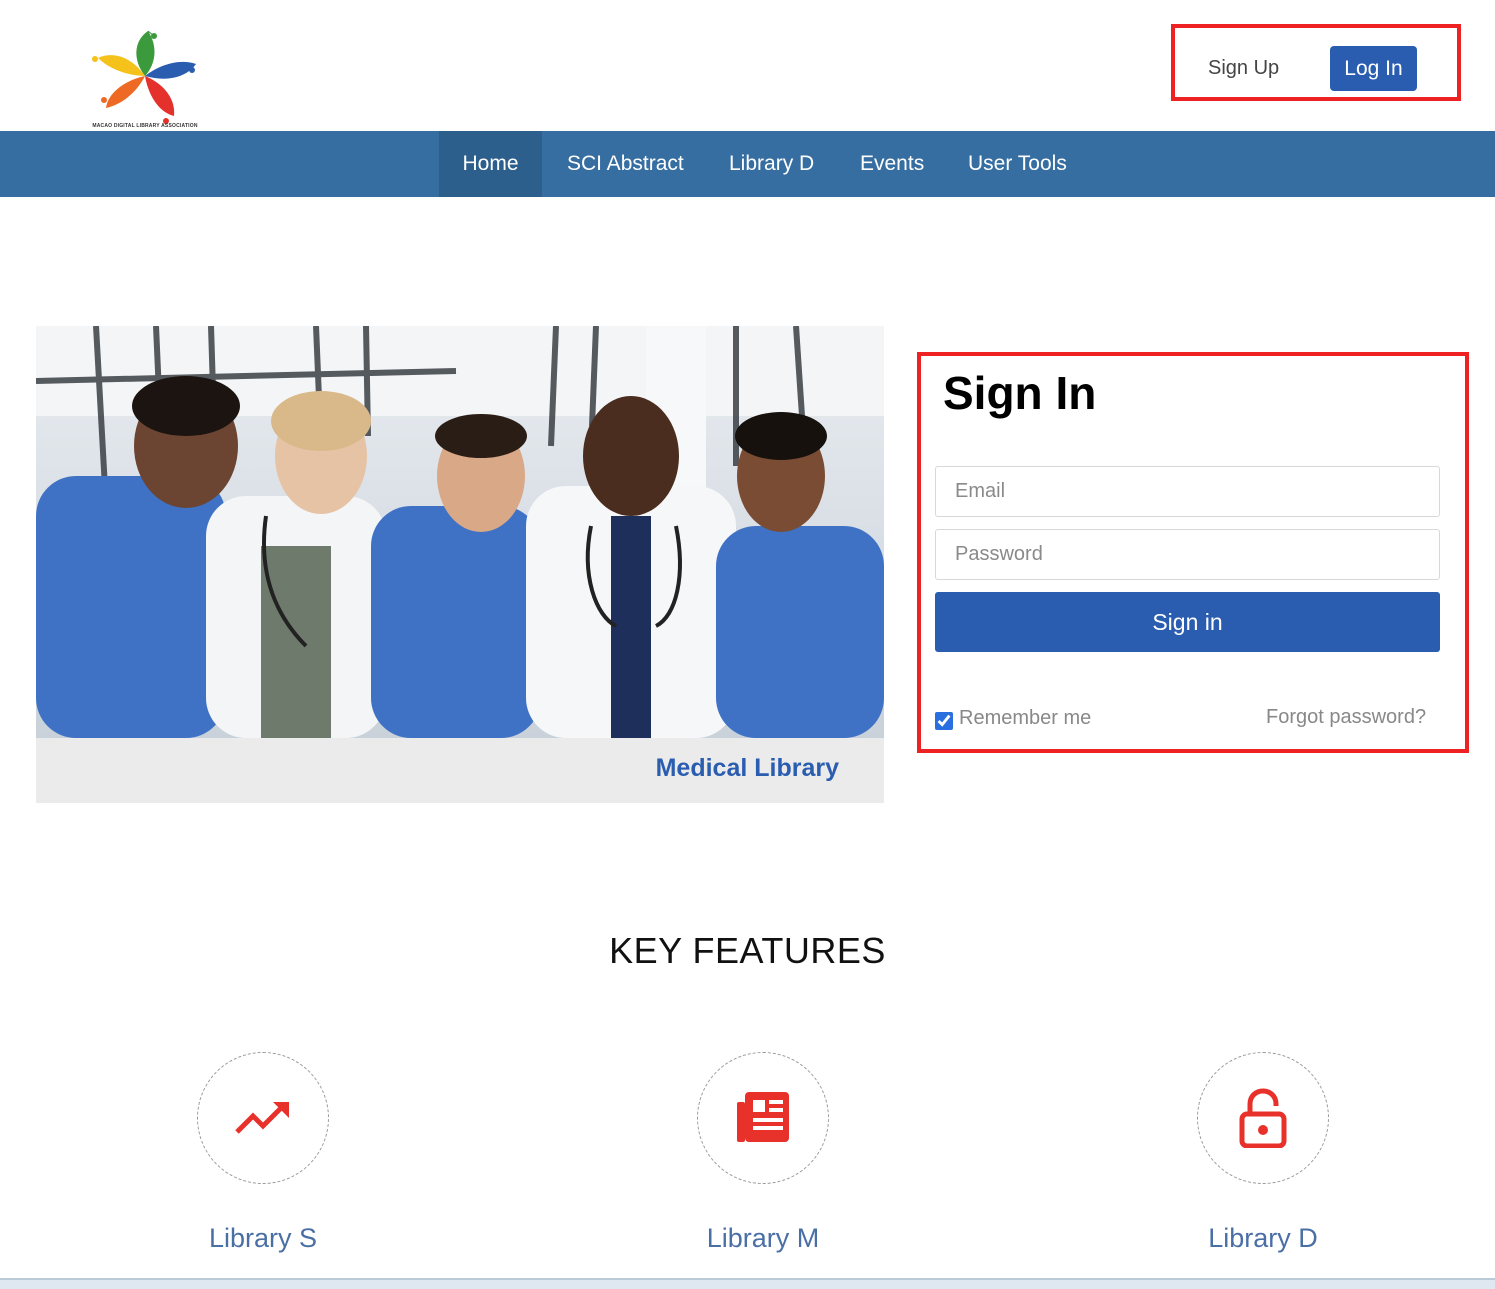  Describe the element at coordinates (1346, 717) in the screenshot. I see `forgot-password-link: Forgot password?` at that location.